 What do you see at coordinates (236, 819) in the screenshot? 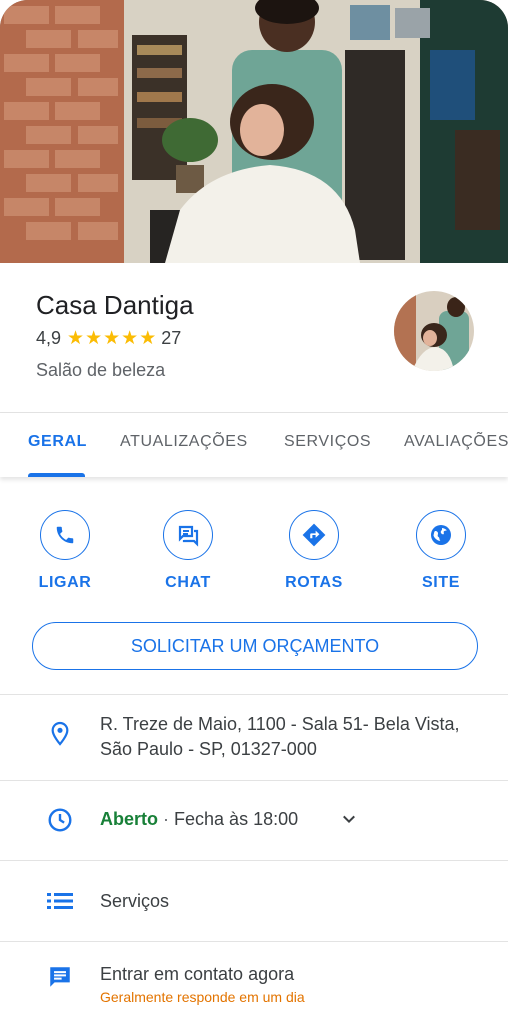
I see `closing-time: Fecha às 18:00` at bounding box center [236, 819].